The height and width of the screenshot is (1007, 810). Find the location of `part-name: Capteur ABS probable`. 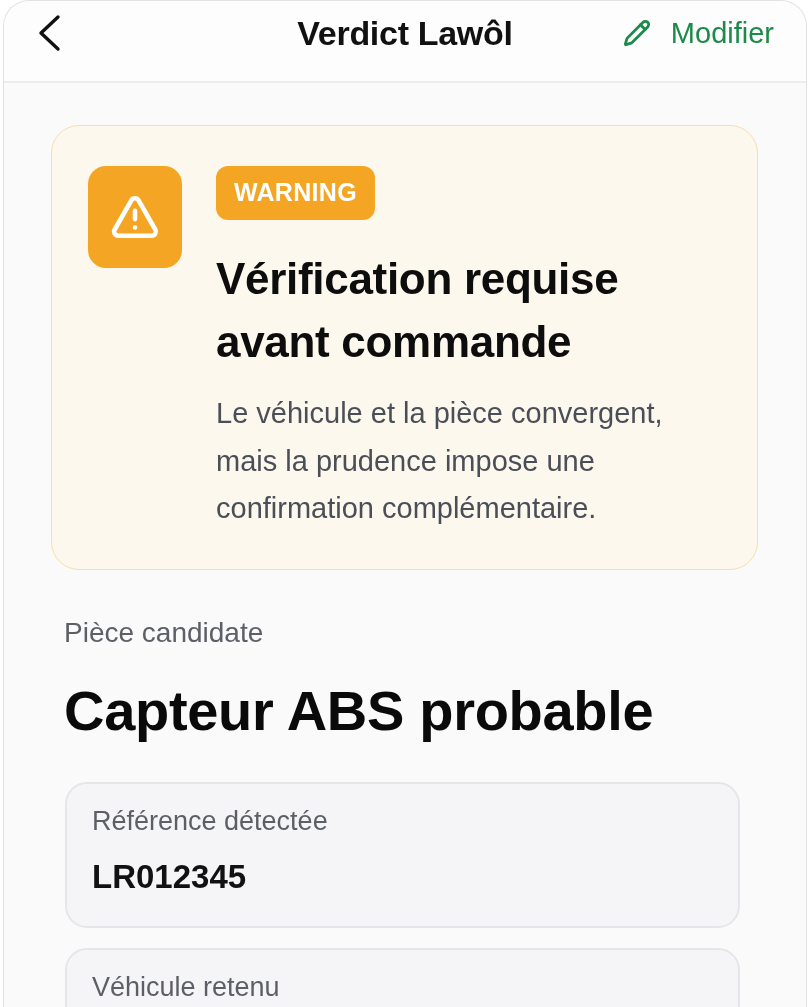

part-name: Capteur ABS probable is located at coordinates (359, 710).